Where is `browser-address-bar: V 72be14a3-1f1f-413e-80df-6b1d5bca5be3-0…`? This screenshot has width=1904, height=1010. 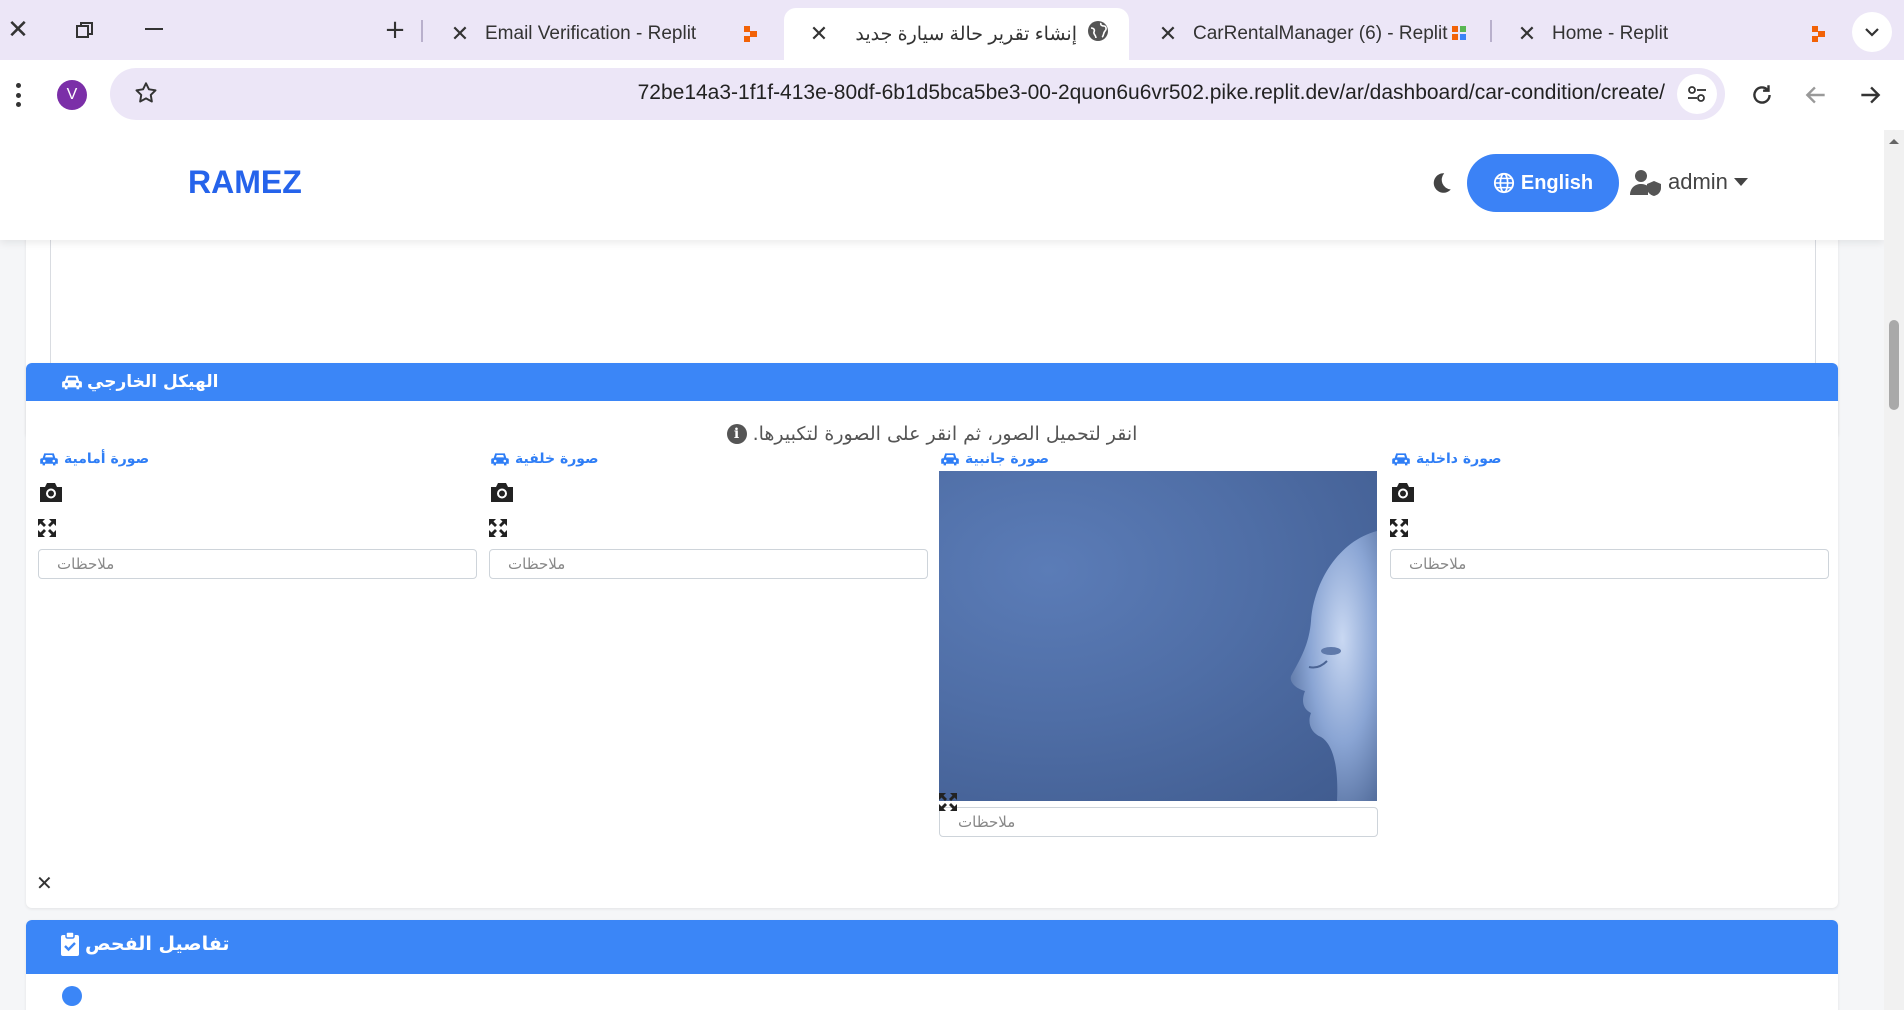 browser-address-bar: V 72be14a3-1f1f-413e-80df-6b1d5bca5be3-0… is located at coordinates (952, 95).